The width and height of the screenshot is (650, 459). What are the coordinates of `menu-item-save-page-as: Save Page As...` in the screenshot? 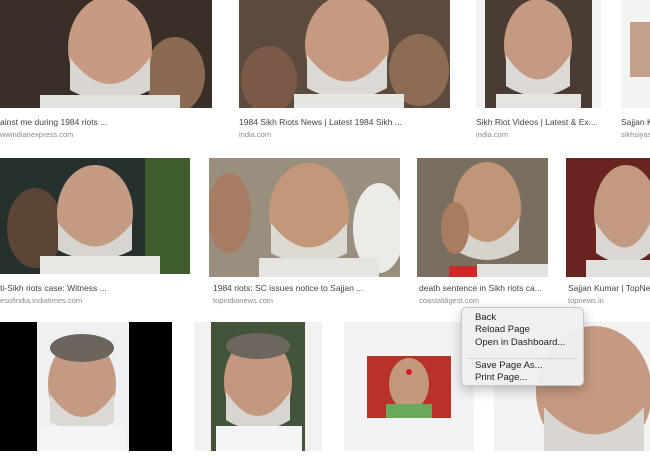 It's located at (509, 366).